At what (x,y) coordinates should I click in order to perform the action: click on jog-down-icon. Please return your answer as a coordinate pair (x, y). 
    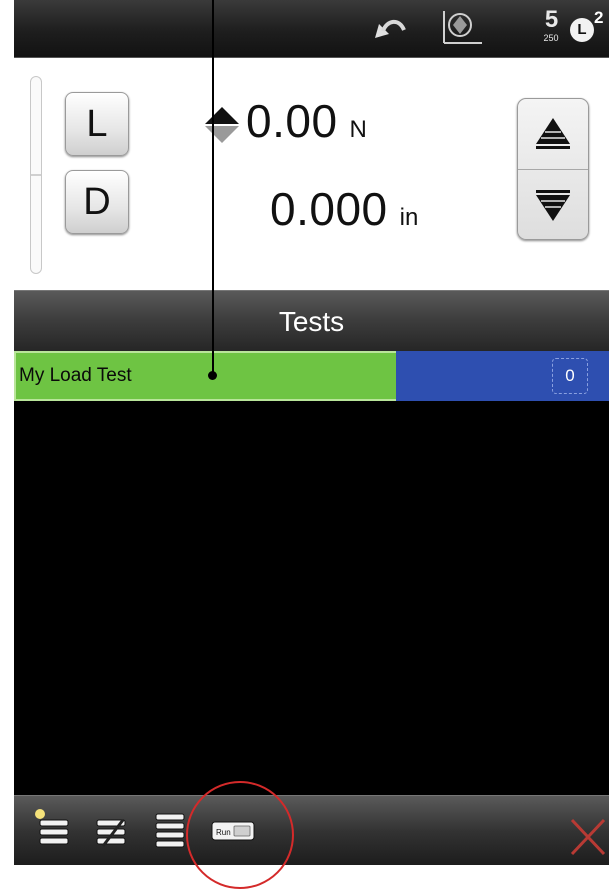
    Looking at the image, I should click on (553, 205).